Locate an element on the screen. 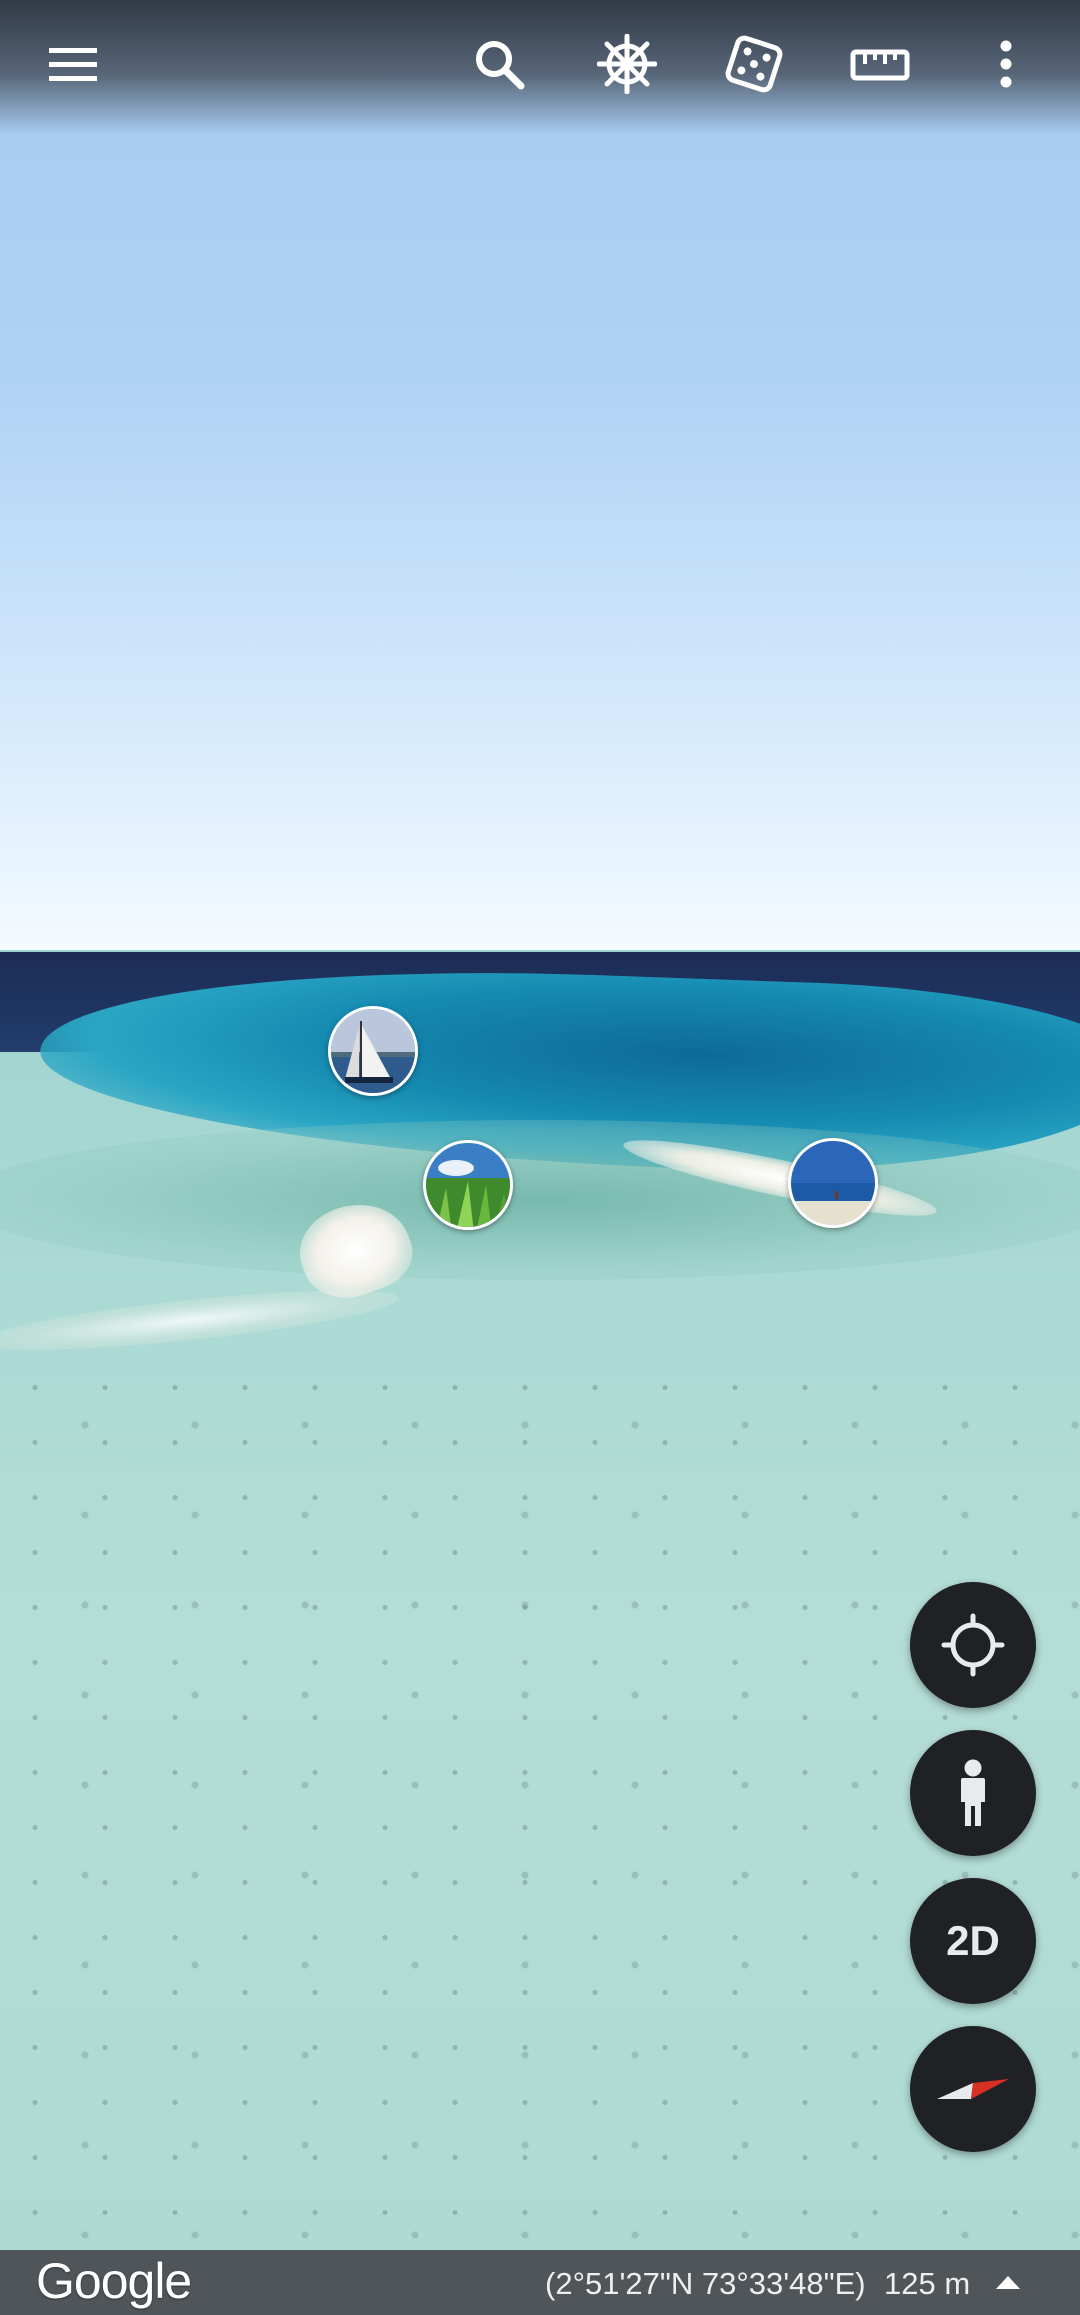  photo-marker-vegetation is located at coordinates (468, 1185).